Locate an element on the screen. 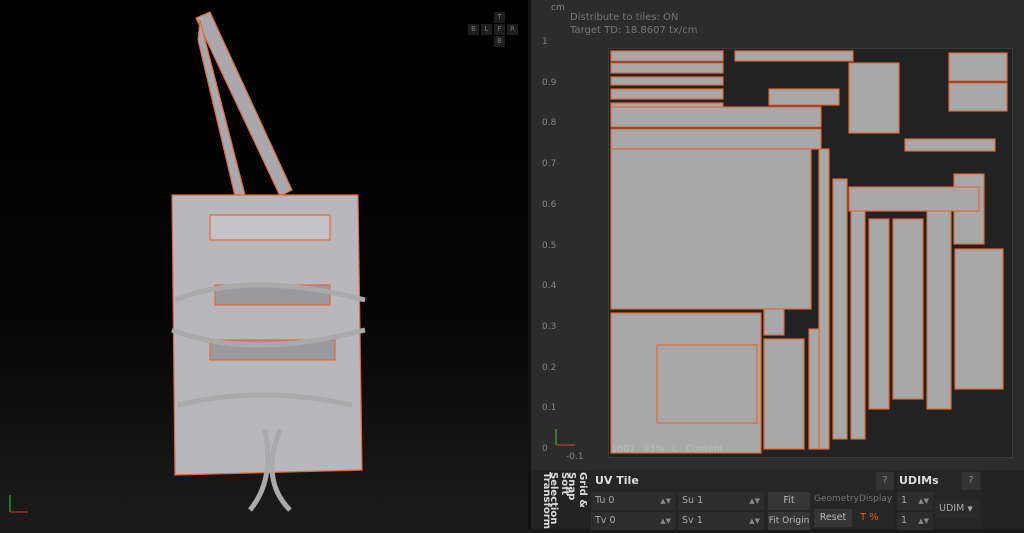 This screenshot has height=533, width=1024. udim-v-field: 1 ▲▼ is located at coordinates (915, 521).